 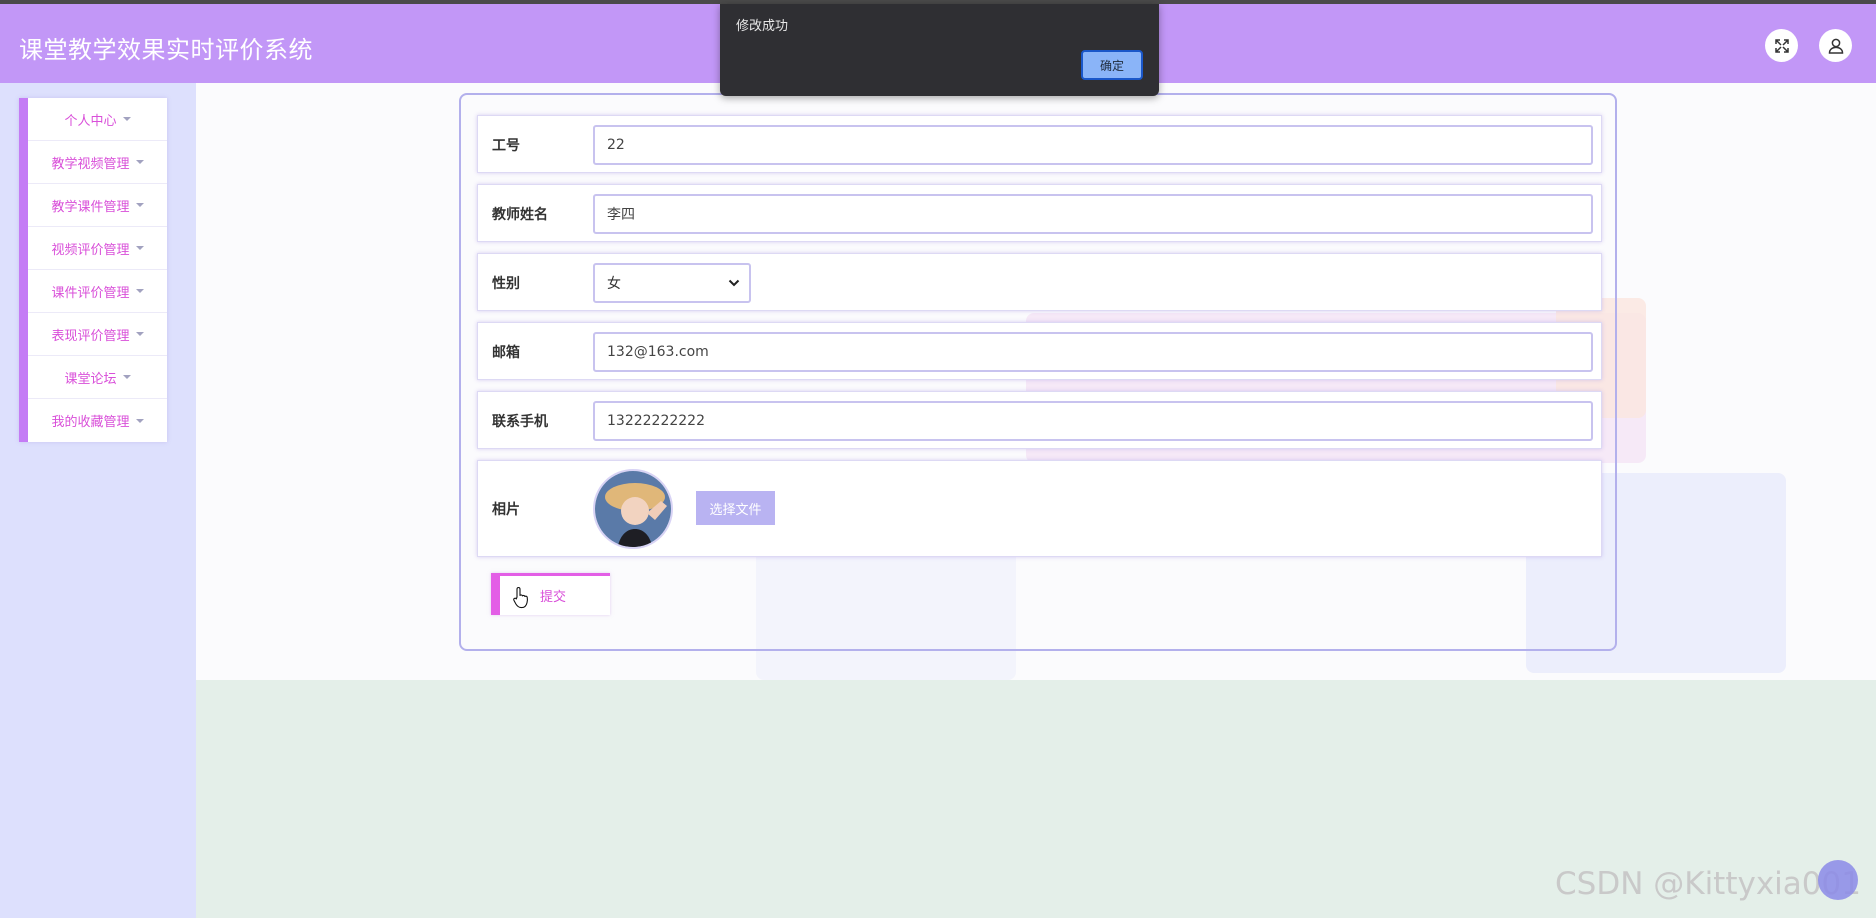 I want to click on alert-message: 修改成功, so click(x=762, y=26).